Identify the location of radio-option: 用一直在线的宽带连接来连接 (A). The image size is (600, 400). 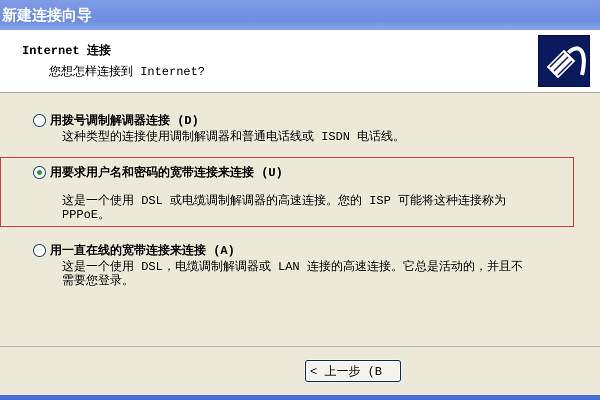
(311, 250).